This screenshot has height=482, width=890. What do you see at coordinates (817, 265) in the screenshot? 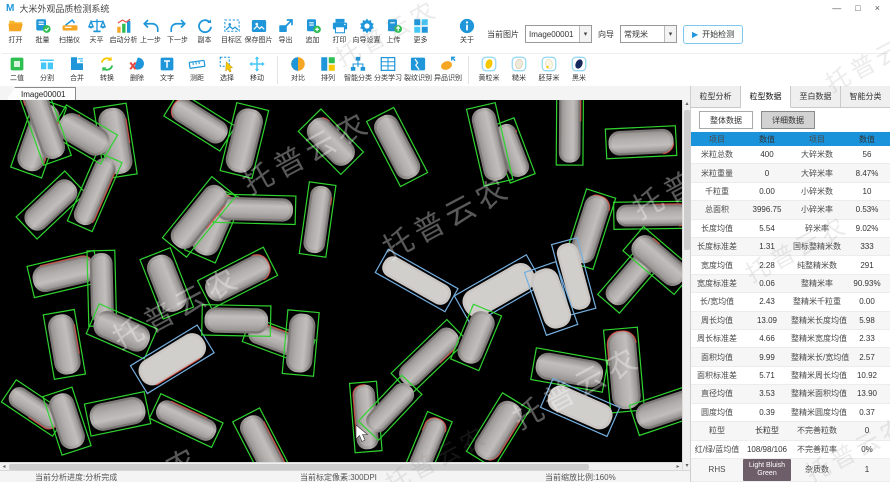
I see `metric-label: 纯整精米数` at bounding box center [817, 265].